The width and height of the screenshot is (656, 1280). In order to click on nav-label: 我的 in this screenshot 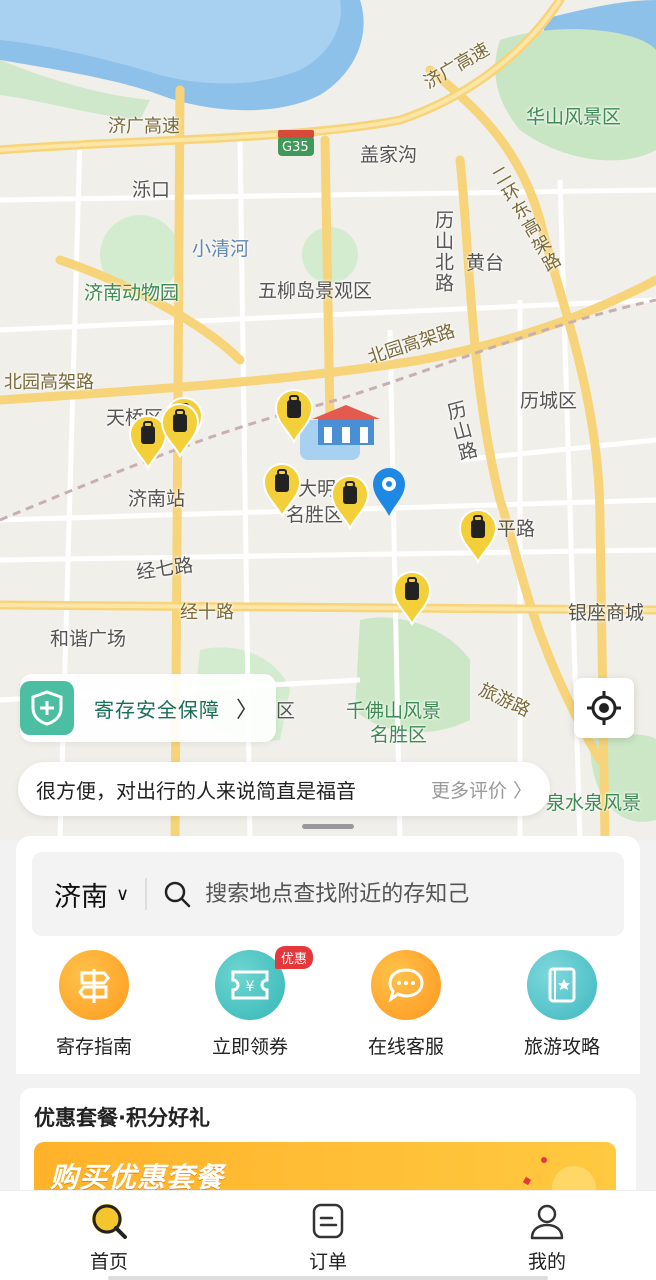, I will do `click(546, 1262)`.